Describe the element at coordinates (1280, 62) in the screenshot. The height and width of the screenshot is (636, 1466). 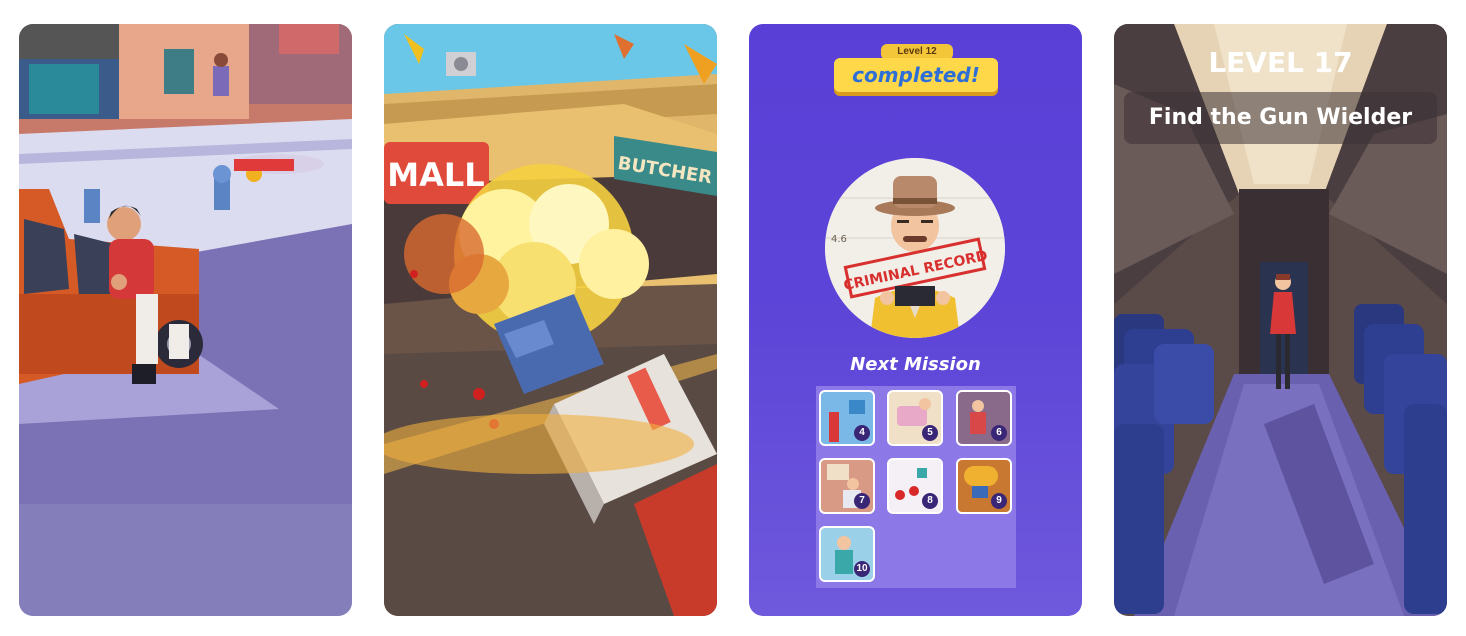
I see `level-title: LEVEL 17` at that location.